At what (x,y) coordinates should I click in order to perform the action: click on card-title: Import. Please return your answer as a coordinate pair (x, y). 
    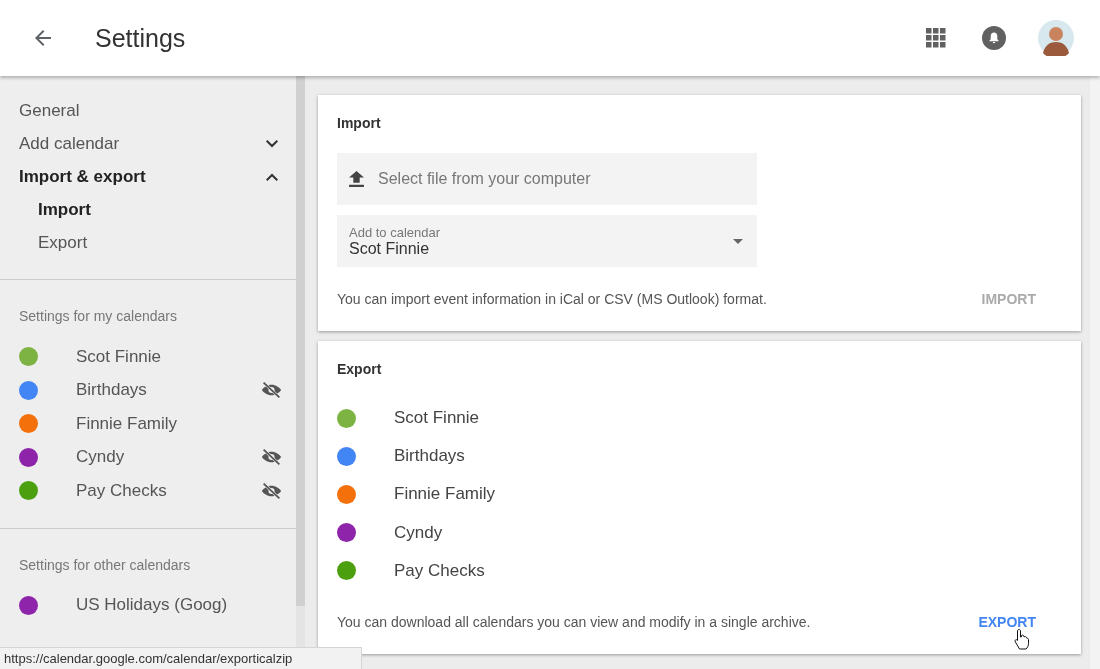
    Looking at the image, I should click on (359, 123).